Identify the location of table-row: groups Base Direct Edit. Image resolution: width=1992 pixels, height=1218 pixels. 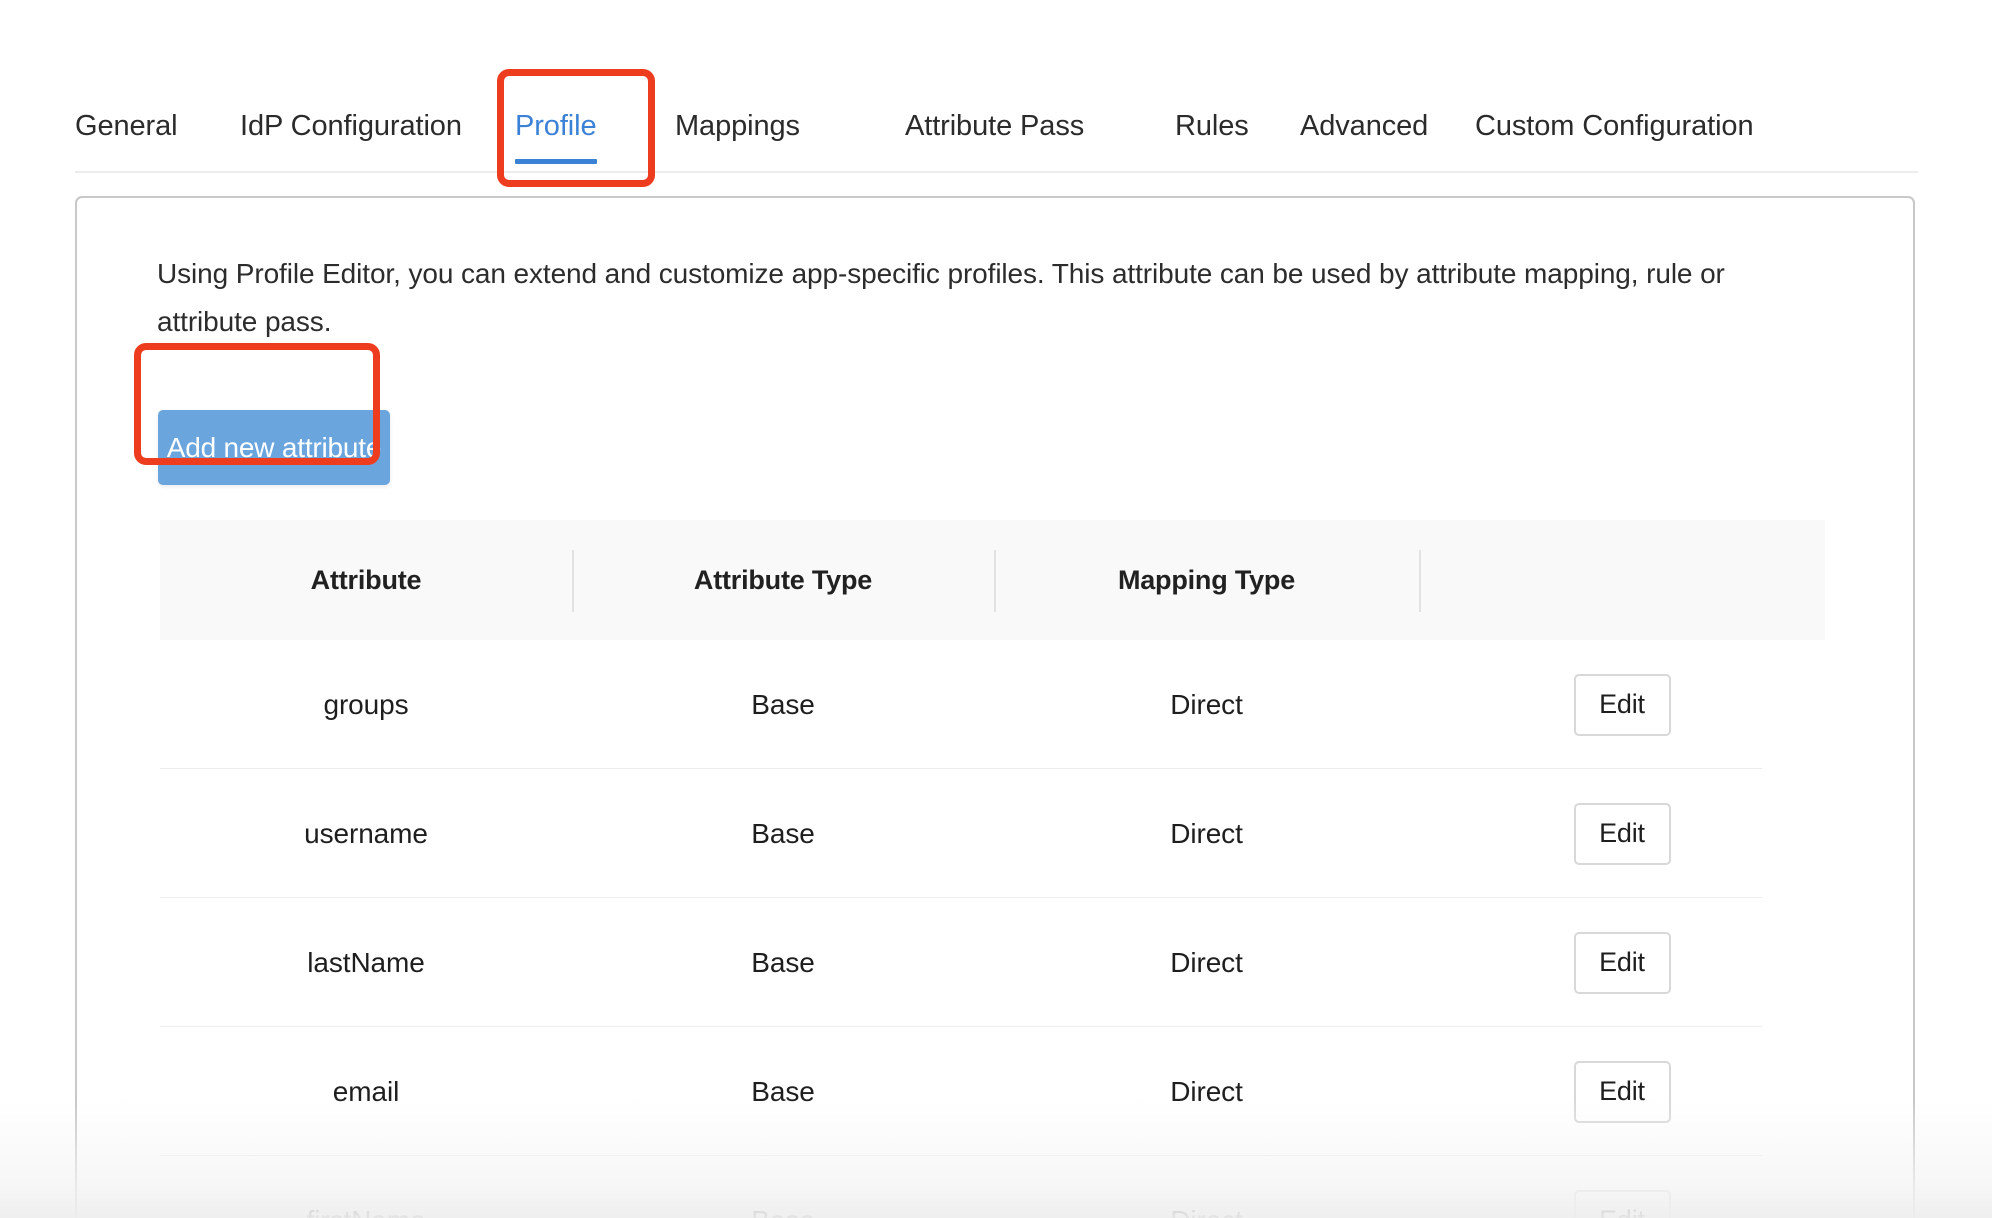
(992, 704).